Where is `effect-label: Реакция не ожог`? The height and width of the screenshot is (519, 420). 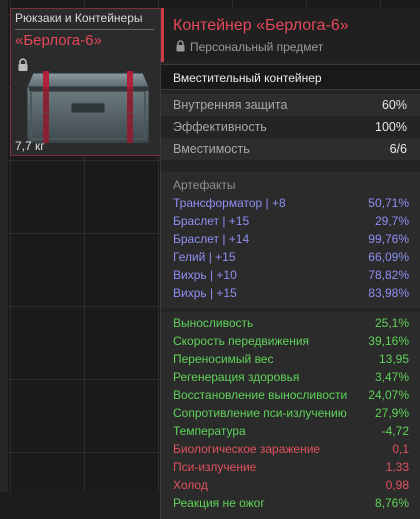 effect-label: Реакция не ожог is located at coordinates (219, 503).